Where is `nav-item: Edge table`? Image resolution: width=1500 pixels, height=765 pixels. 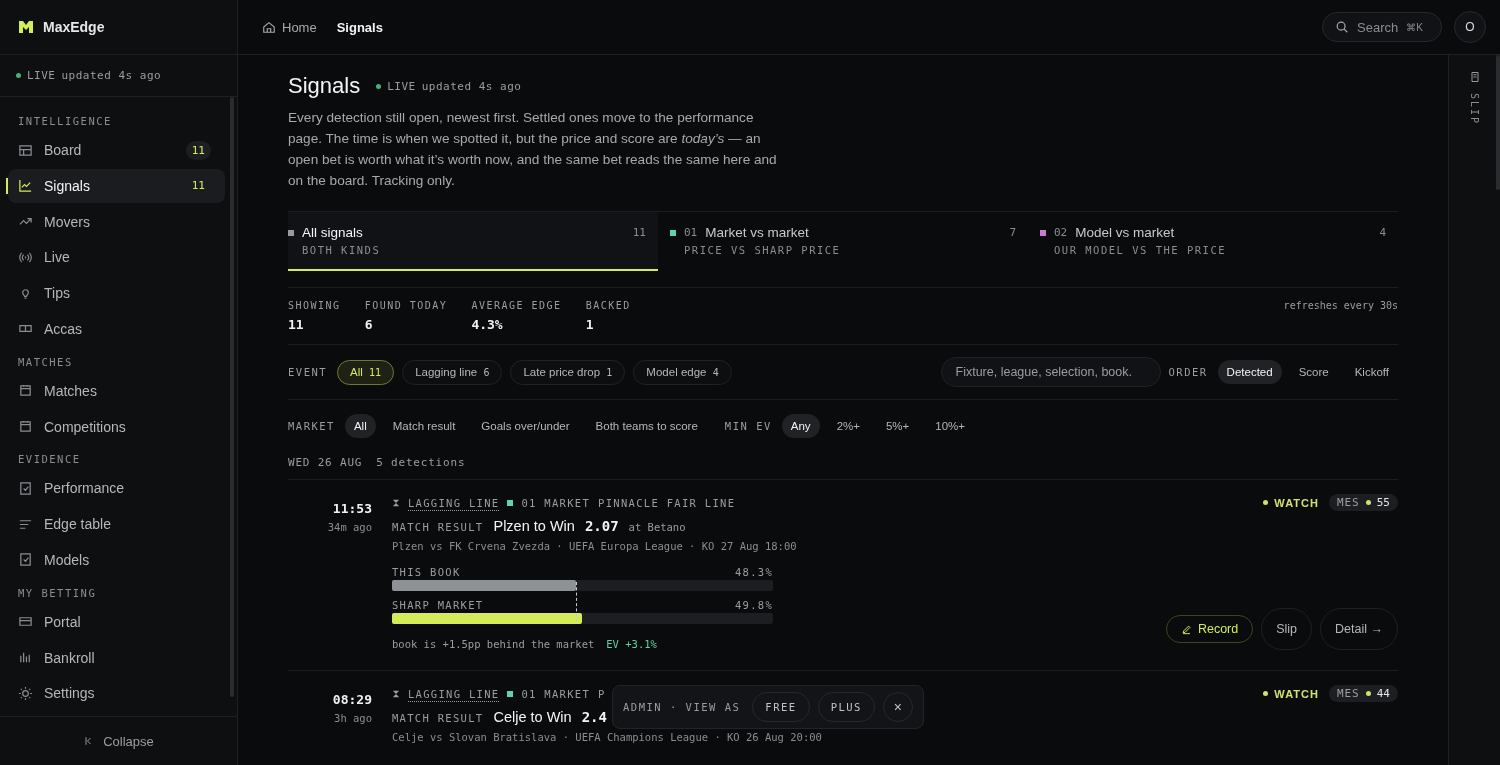
nav-item: Edge table is located at coordinates (116, 524).